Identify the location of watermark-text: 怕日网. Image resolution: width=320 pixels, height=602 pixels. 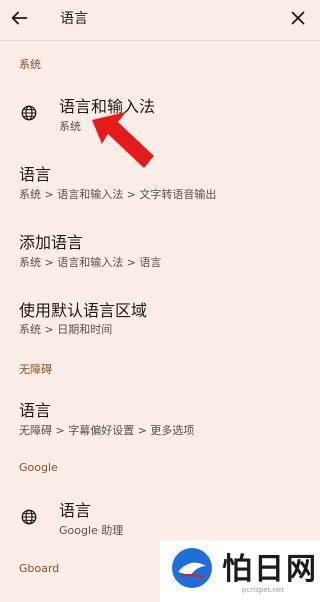
(270, 569).